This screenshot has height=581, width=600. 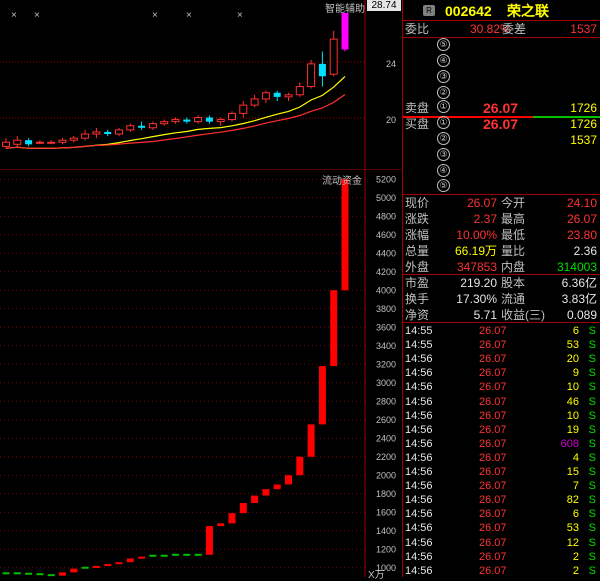 What do you see at coordinates (501, 345) in the screenshot?
I see `table-row: 14:55 26.07 53 S` at bounding box center [501, 345].